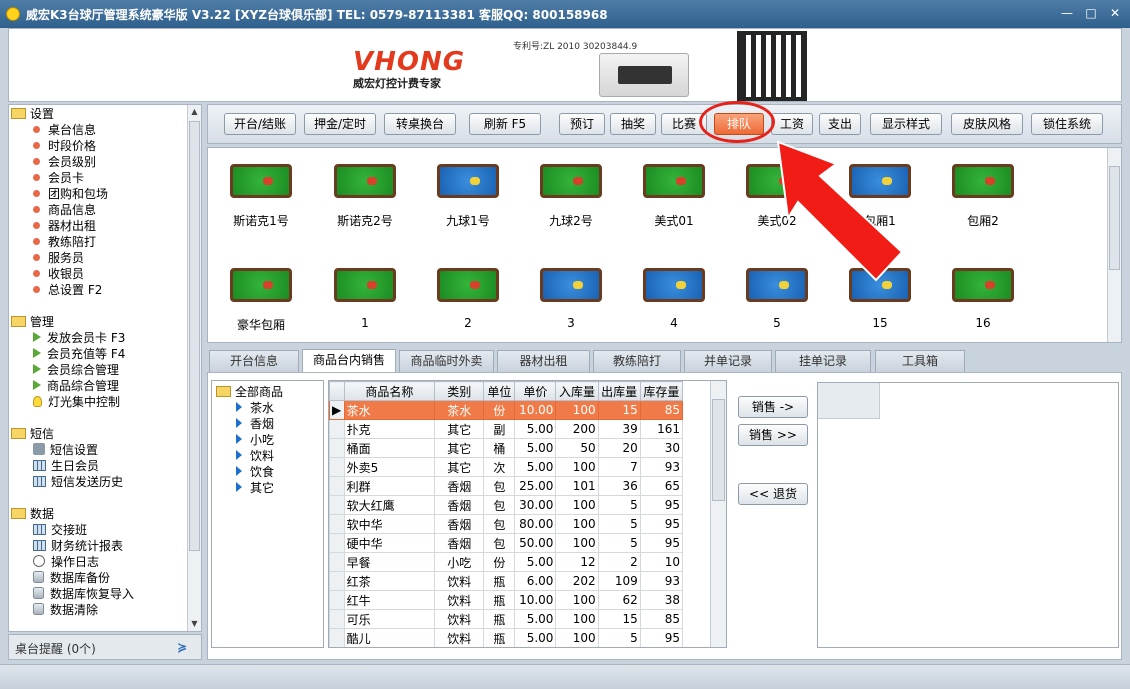  I want to click on table-reminder-bar: 桌台提醒 (0个) ≽, so click(105, 647).